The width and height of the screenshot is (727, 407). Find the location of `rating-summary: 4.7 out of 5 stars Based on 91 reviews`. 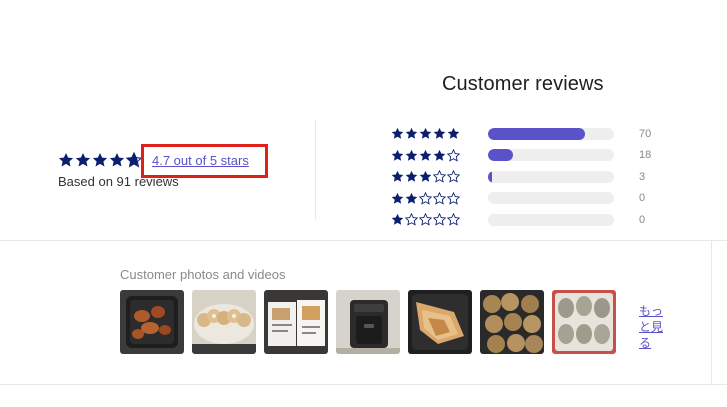

rating-summary: 4.7 out of 5 stars Based on 91 reviews is located at coordinates (163, 166).